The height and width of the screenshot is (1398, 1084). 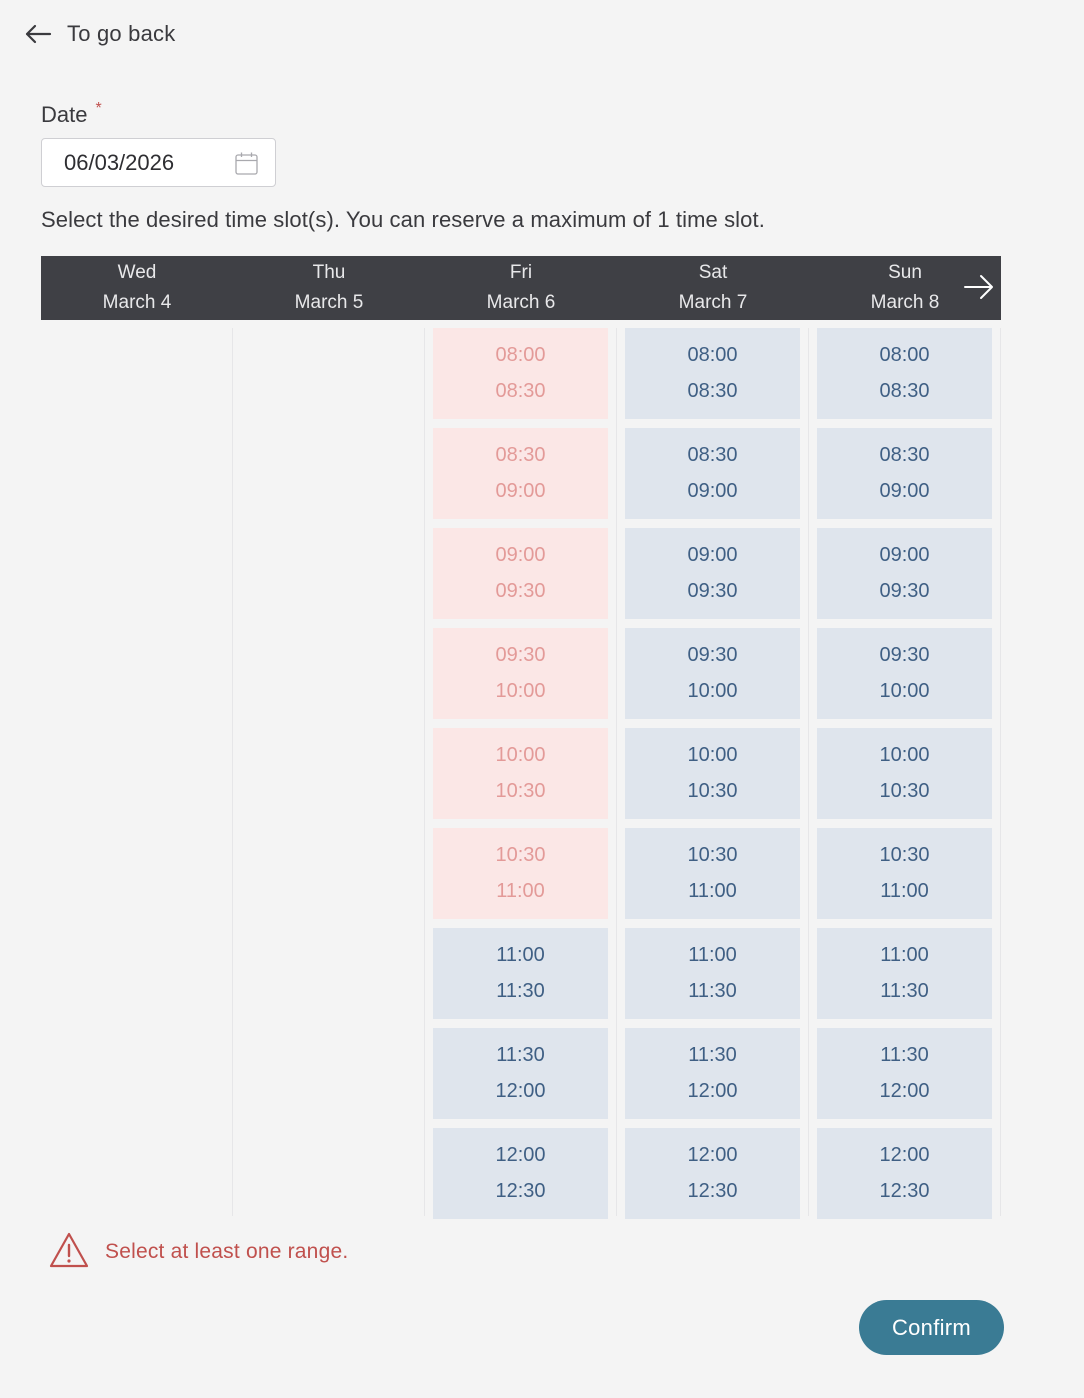 What do you see at coordinates (520, 1073) in the screenshot?
I see `time-slot-fri: 11:30 12:00` at bounding box center [520, 1073].